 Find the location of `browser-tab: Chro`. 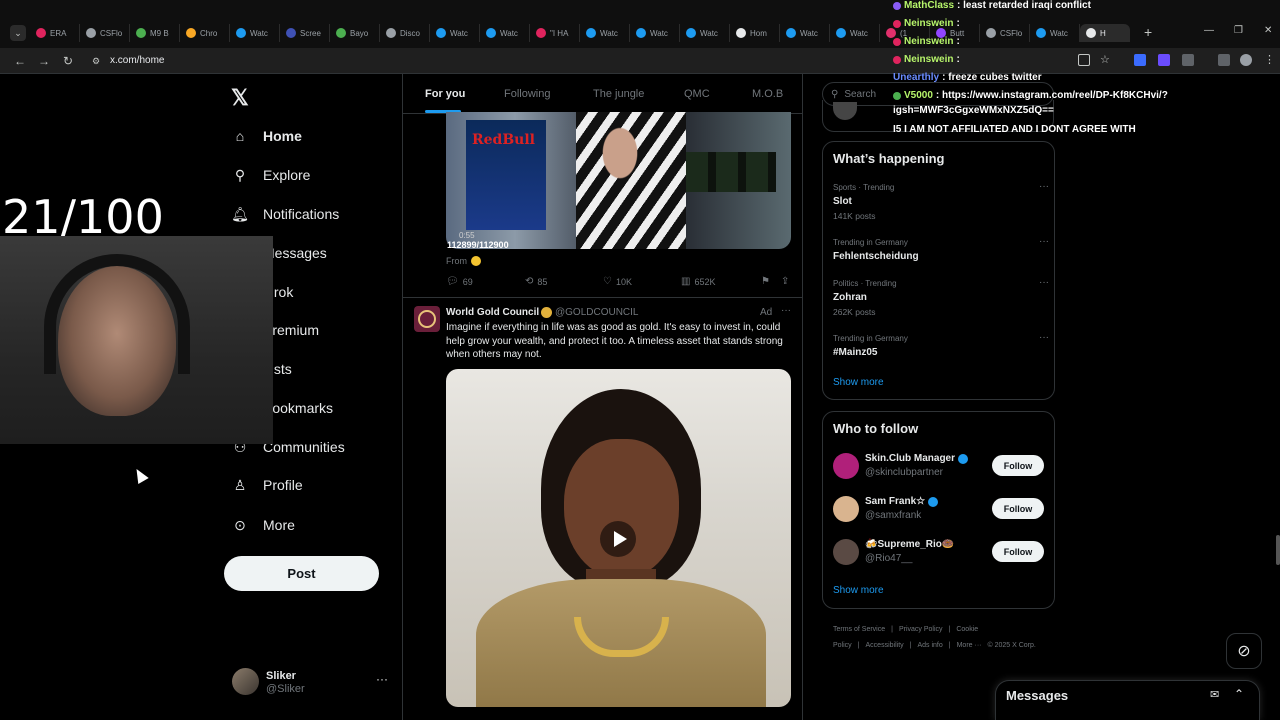

browser-tab: Chro is located at coordinates (205, 33).